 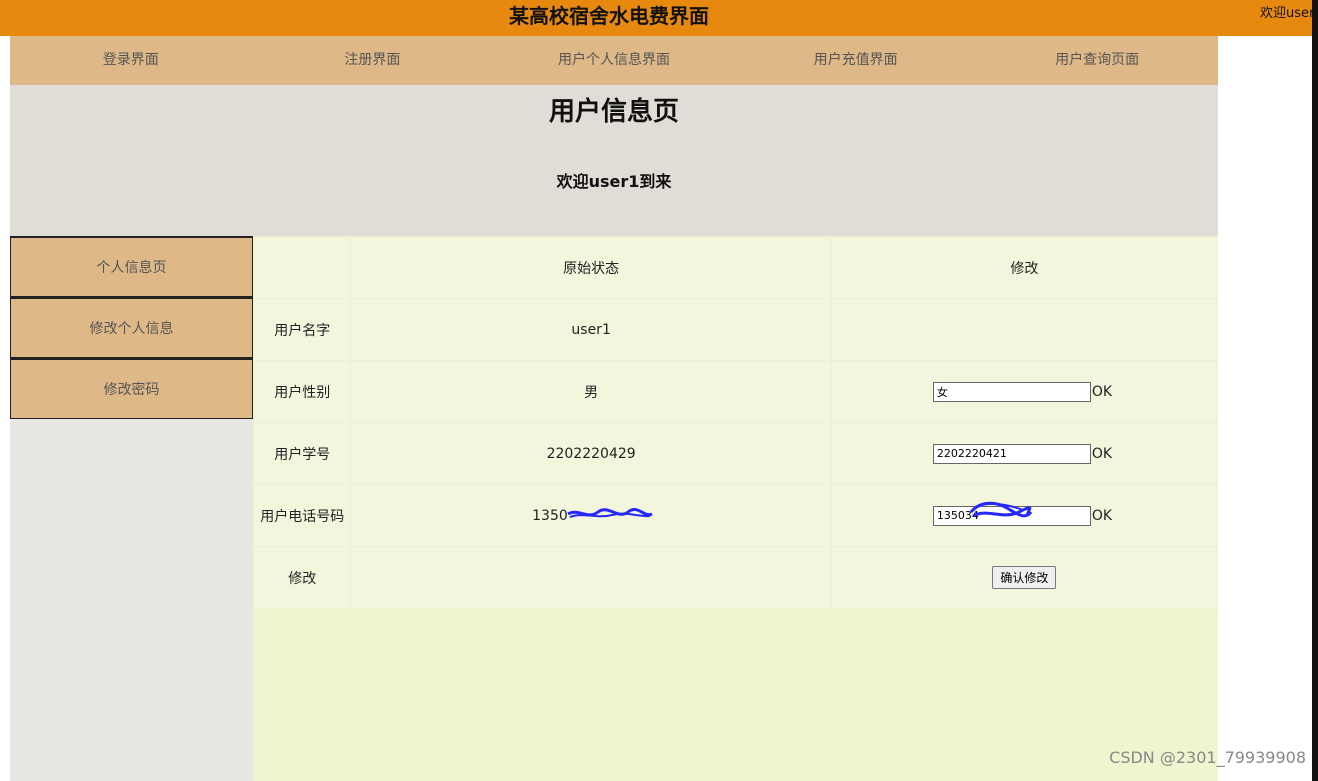 I want to click on nav-login: 登录界面, so click(x=131, y=60).